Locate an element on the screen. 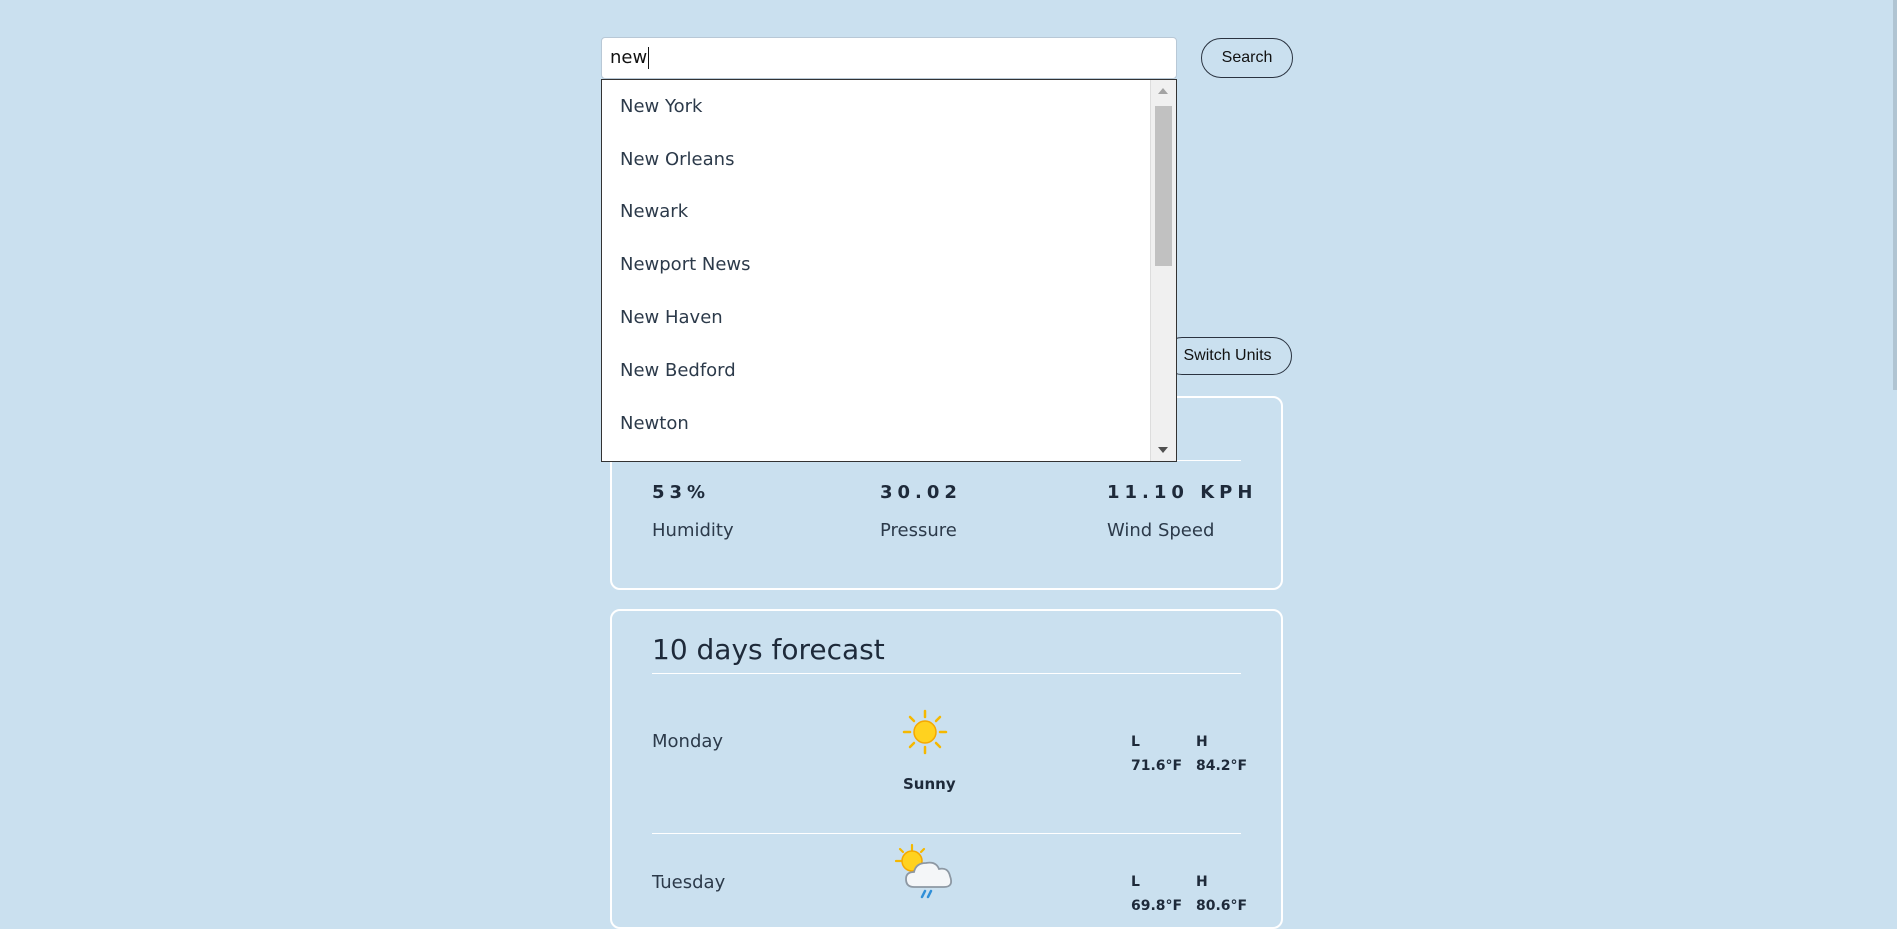 The width and height of the screenshot is (1897, 929). forecast-condition: Sunny is located at coordinates (929, 784).